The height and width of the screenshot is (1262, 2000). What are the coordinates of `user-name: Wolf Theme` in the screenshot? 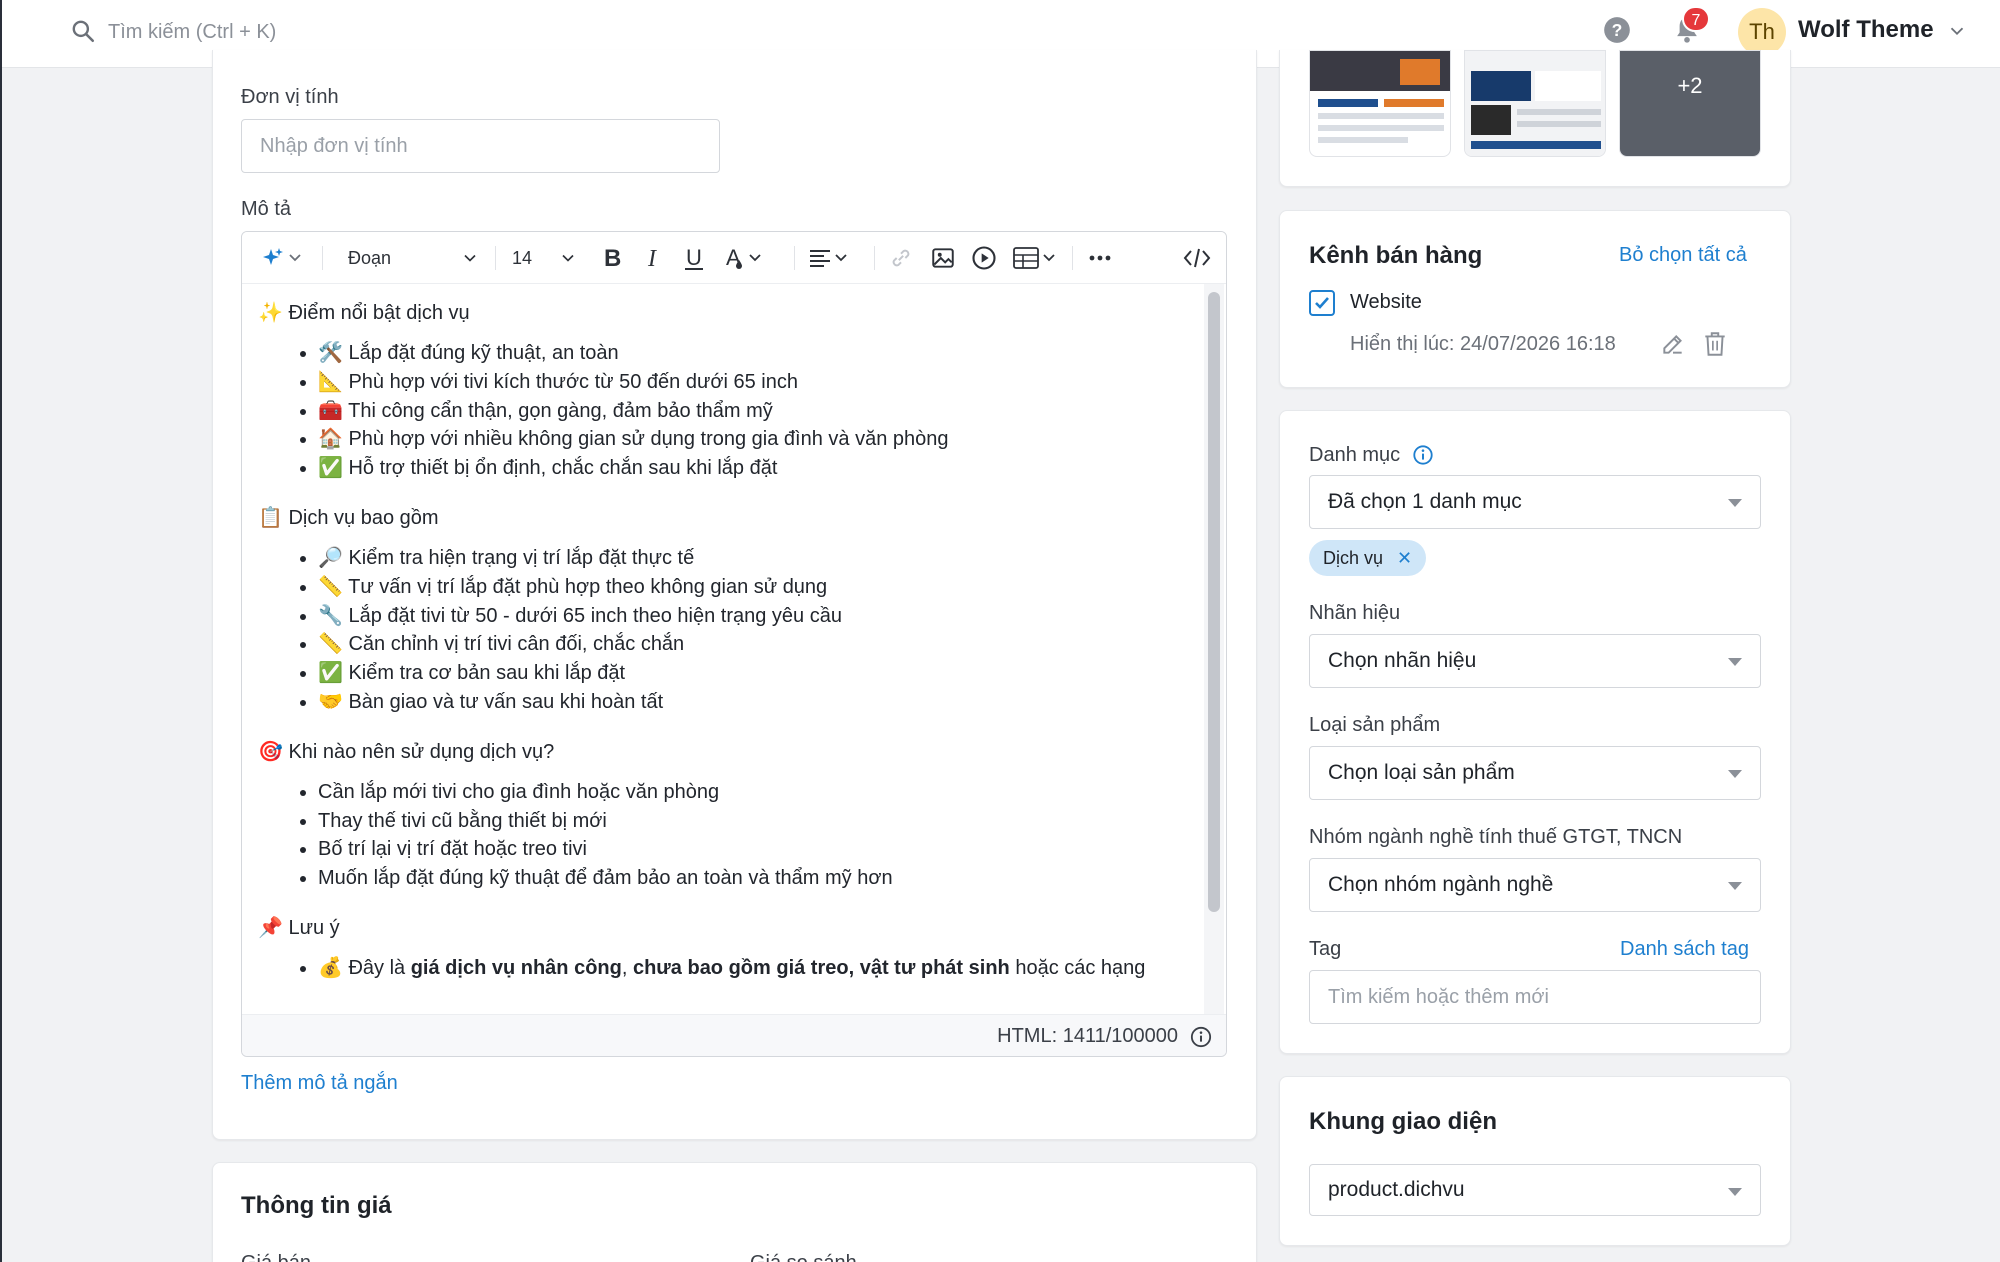 It's located at (1866, 30).